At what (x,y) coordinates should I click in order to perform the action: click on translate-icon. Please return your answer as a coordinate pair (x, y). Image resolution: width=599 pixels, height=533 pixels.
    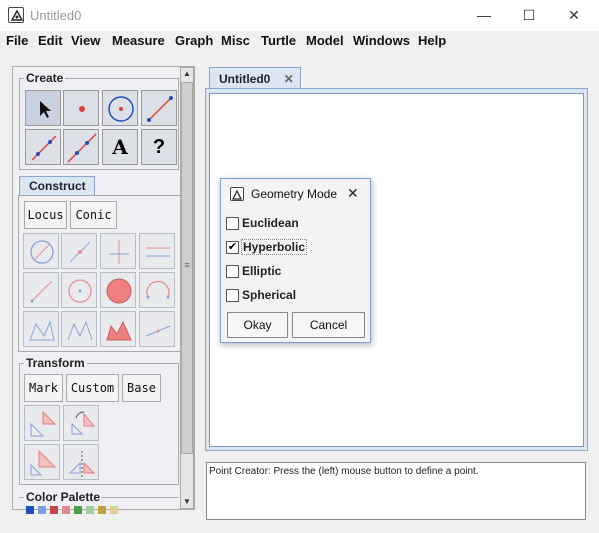
    Looking at the image, I should click on (43, 423).